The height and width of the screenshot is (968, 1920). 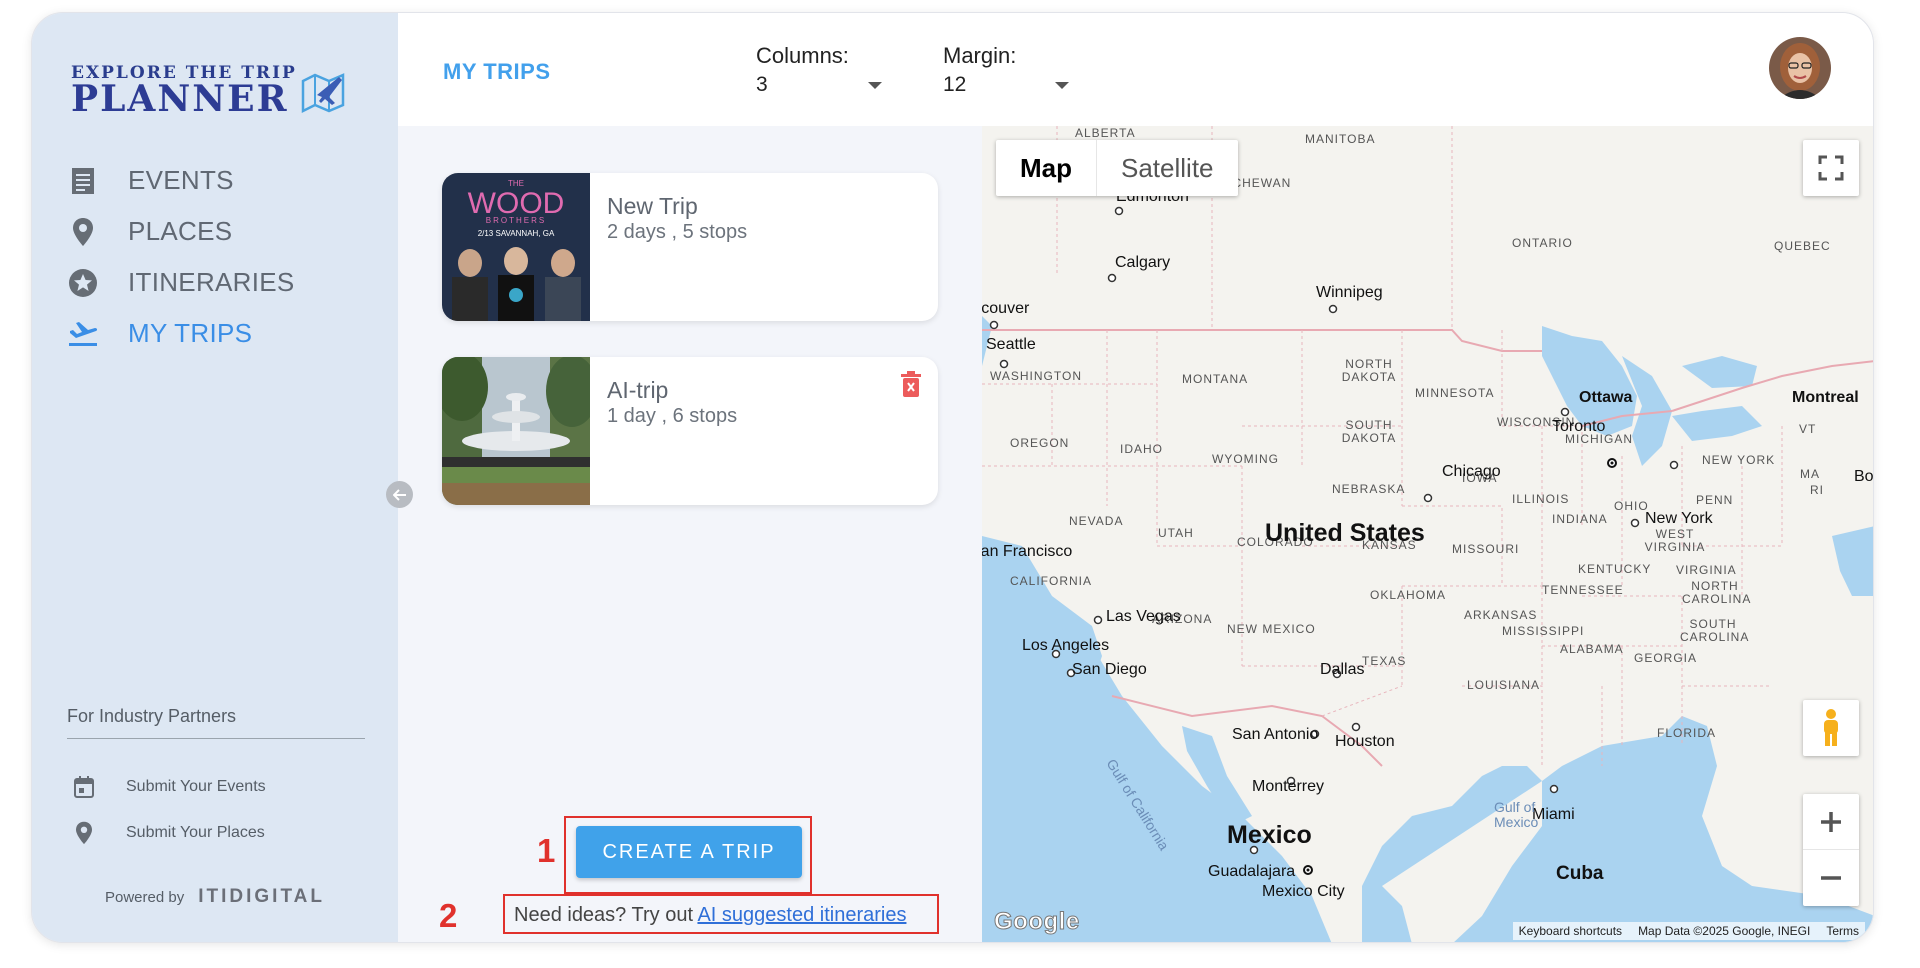 I want to click on street-view-pegman-button, so click(x=1831, y=728).